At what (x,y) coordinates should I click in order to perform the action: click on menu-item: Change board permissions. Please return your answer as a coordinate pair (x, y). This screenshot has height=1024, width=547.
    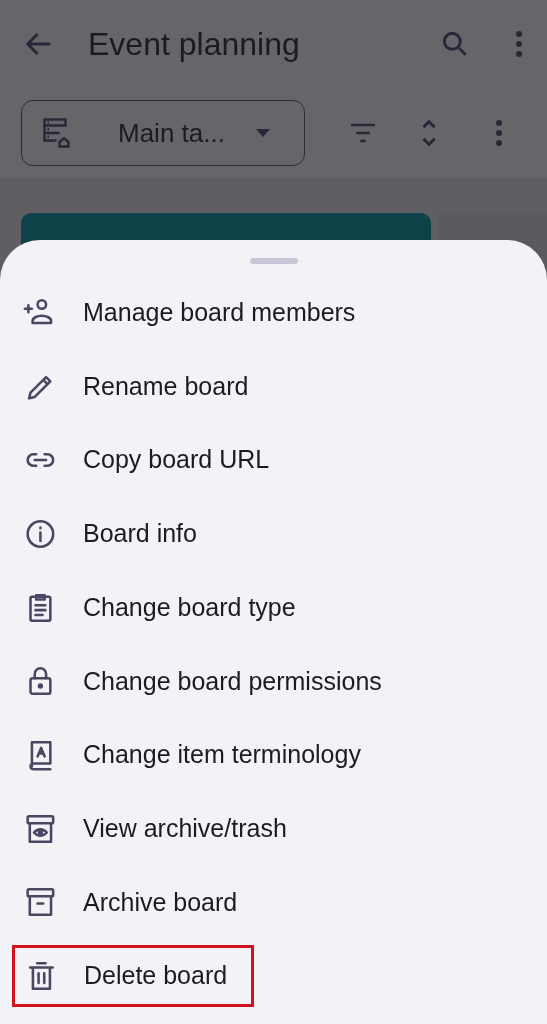
    Looking at the image, I should click on (201, 681).